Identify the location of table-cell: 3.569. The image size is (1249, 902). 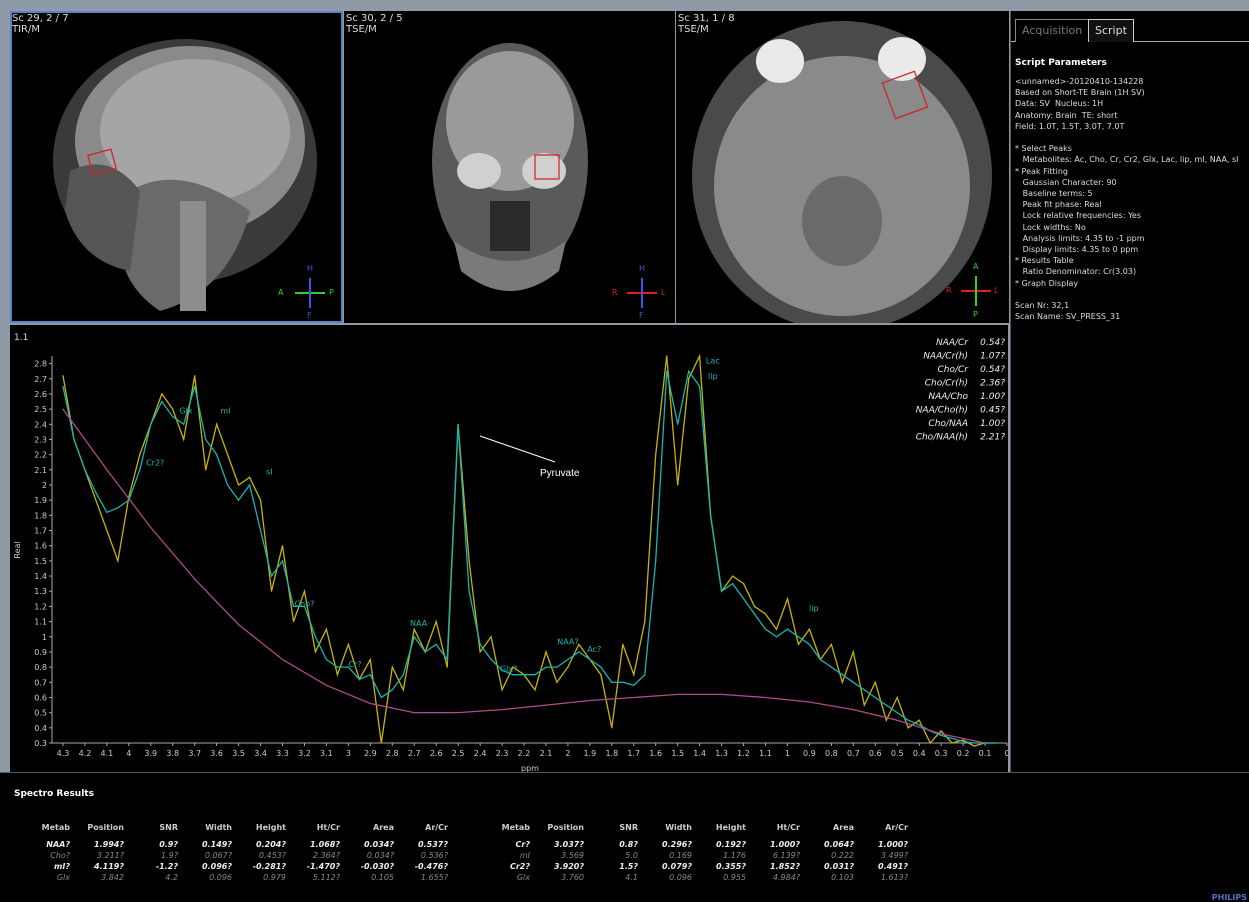
(572, 855).